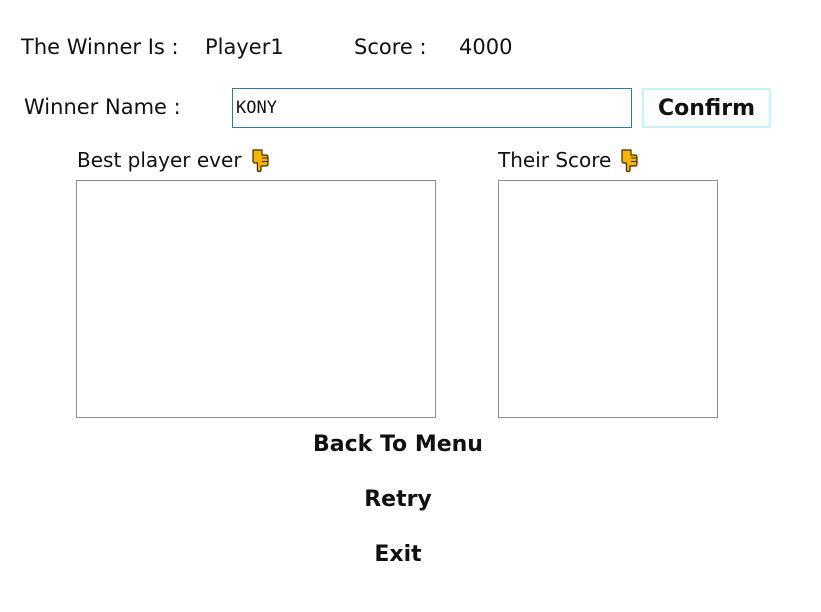 The height and width of the screenshot is (612, 821). Describe the element at coordinates (486, 47) in the screenshot. I see `score-value: 4000` at that location.